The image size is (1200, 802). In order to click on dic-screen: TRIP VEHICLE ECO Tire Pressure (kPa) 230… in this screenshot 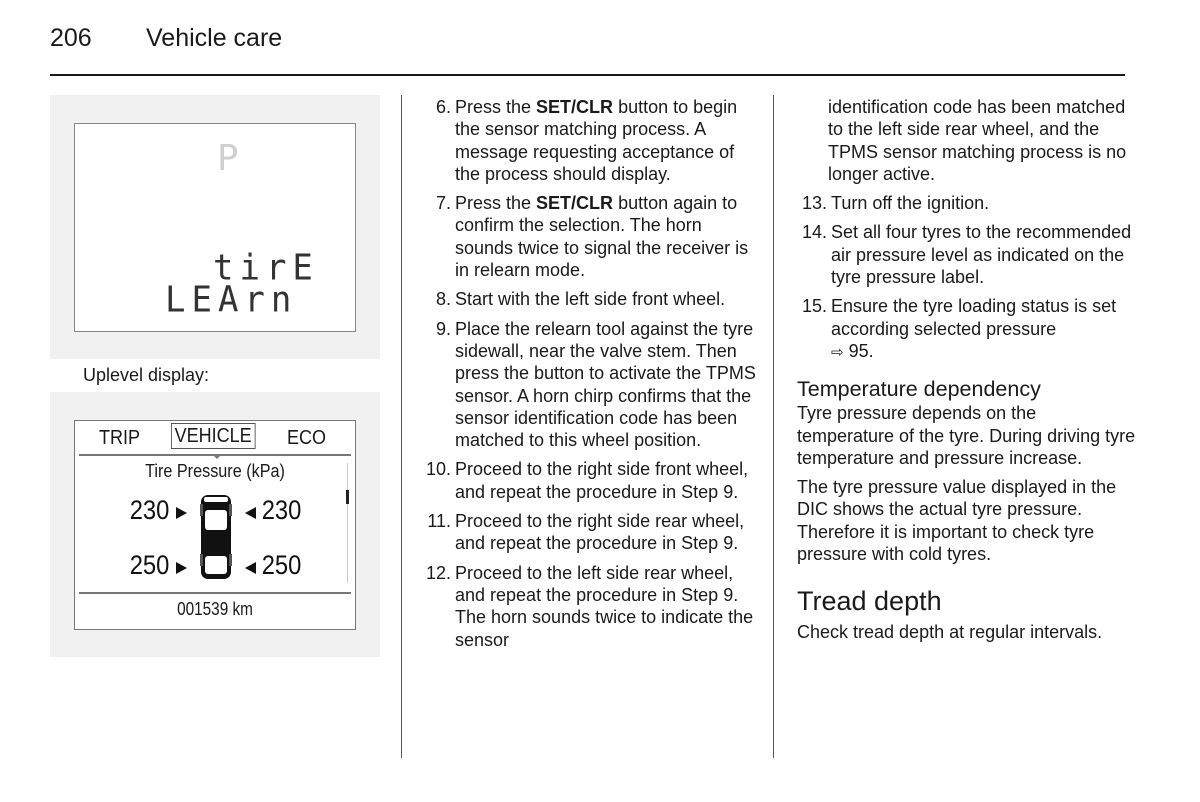, I will do `click(215, 525)`.